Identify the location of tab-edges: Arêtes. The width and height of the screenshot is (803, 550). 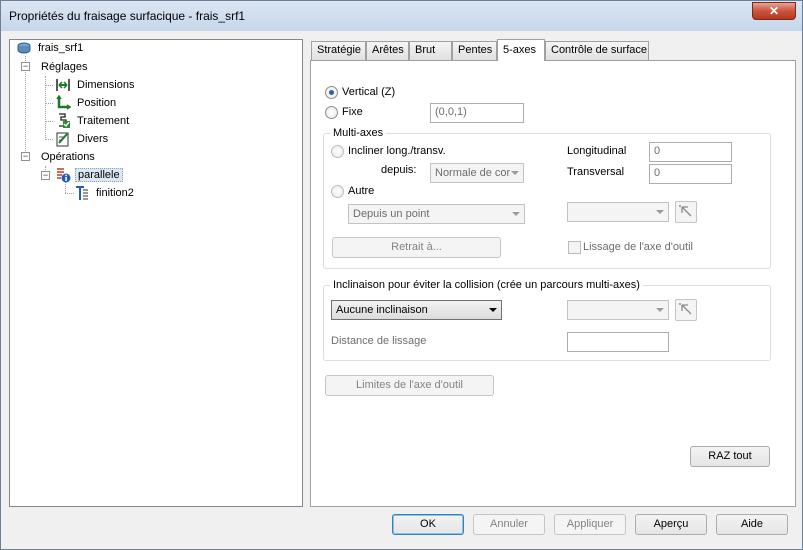
(387, 50).